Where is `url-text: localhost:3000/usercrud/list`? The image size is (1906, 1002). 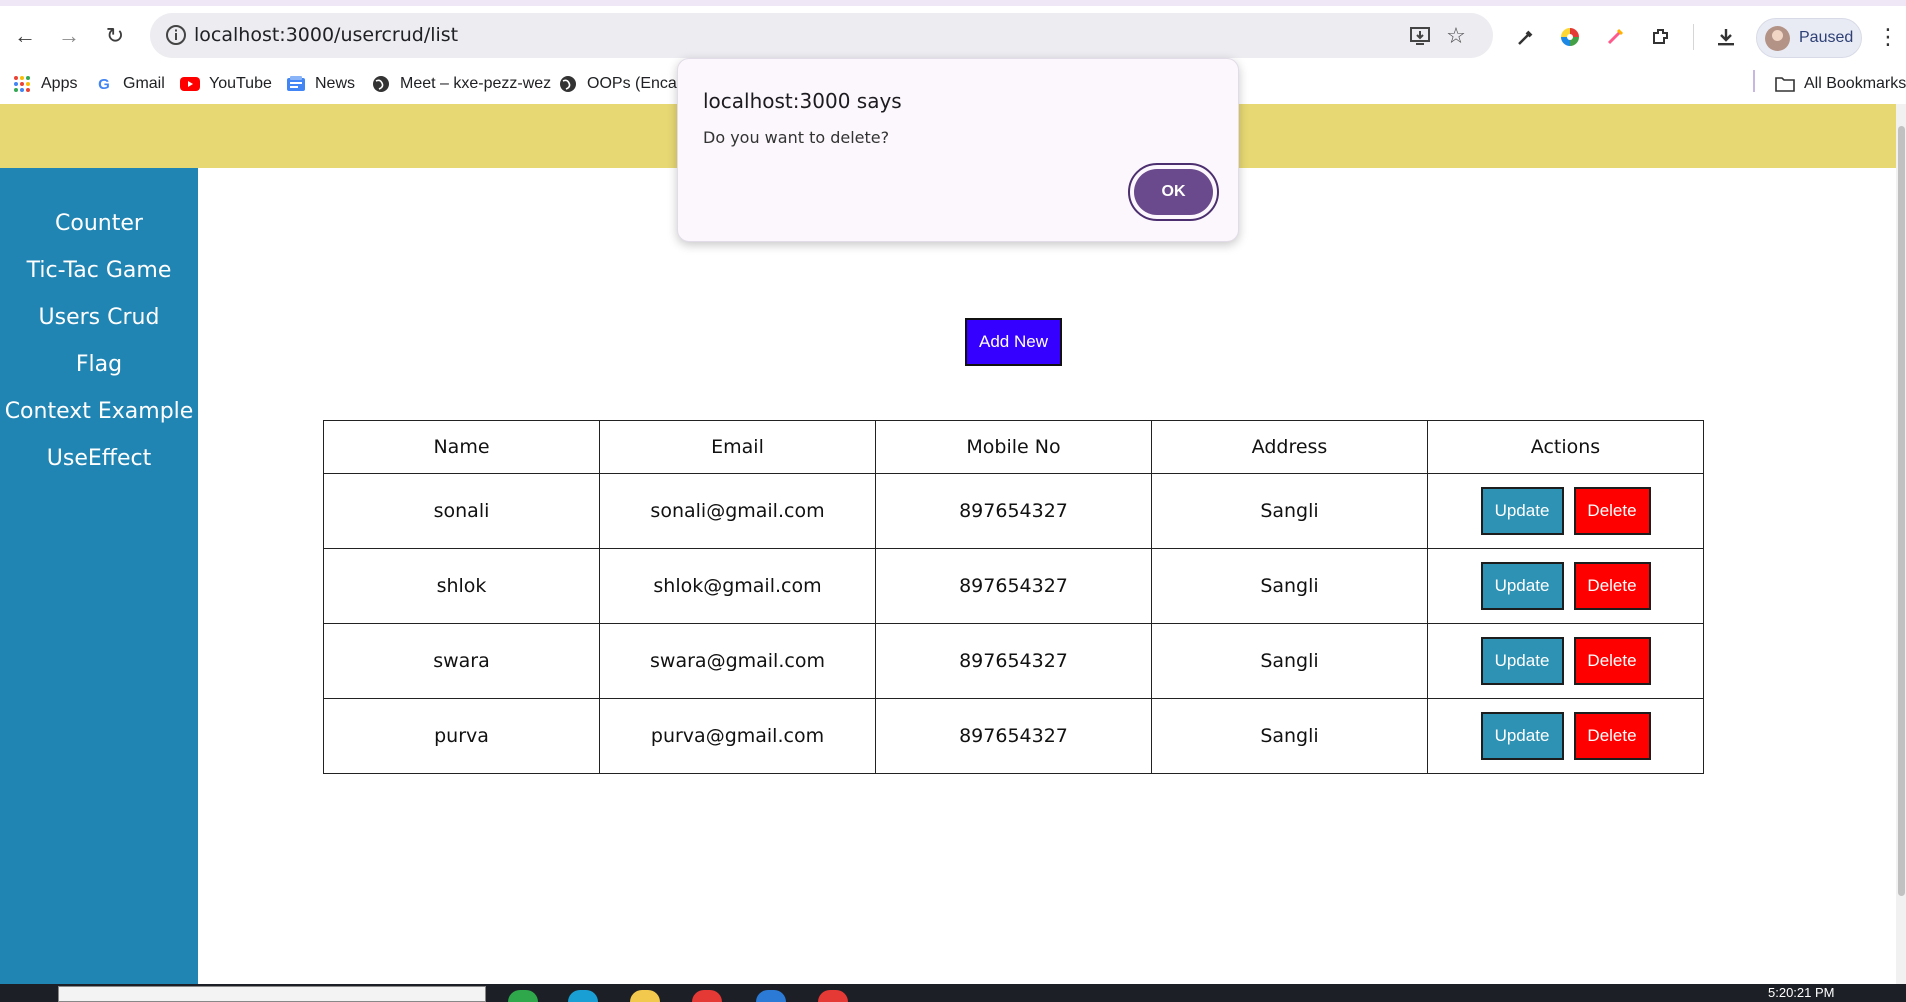
url-text: localhost:3000/usercrud/list is located at coordinates (326, 35).